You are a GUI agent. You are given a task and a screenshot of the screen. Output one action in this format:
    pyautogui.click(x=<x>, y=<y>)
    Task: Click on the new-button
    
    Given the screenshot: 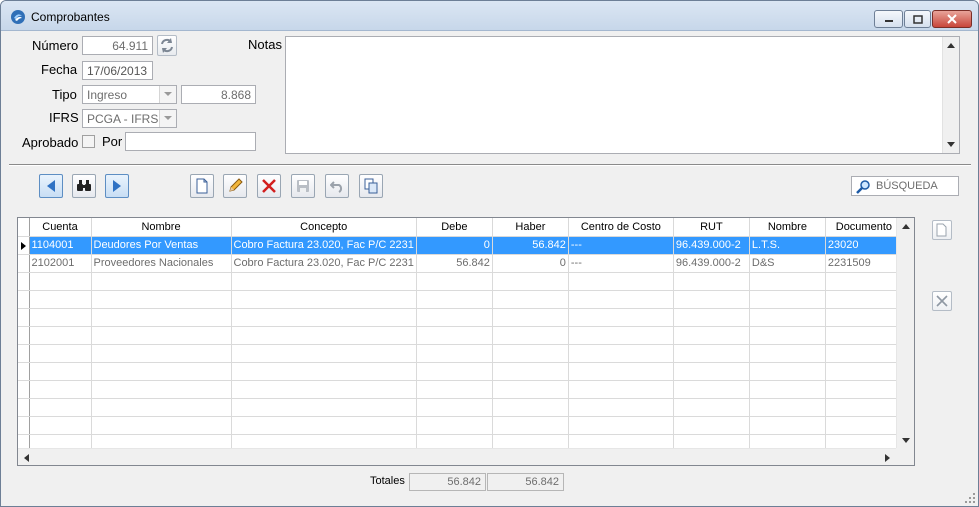 What is the action you would take?
    pyautogui.click(x=202, y=186)
    